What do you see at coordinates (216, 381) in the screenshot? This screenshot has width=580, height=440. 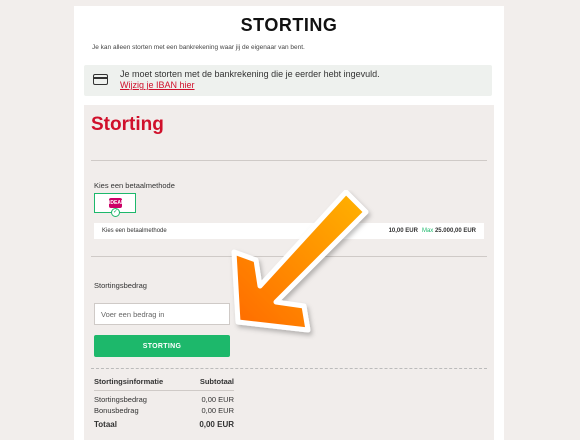 I see `summary-col2: Subtotaal` at bounding box center [216, 381].